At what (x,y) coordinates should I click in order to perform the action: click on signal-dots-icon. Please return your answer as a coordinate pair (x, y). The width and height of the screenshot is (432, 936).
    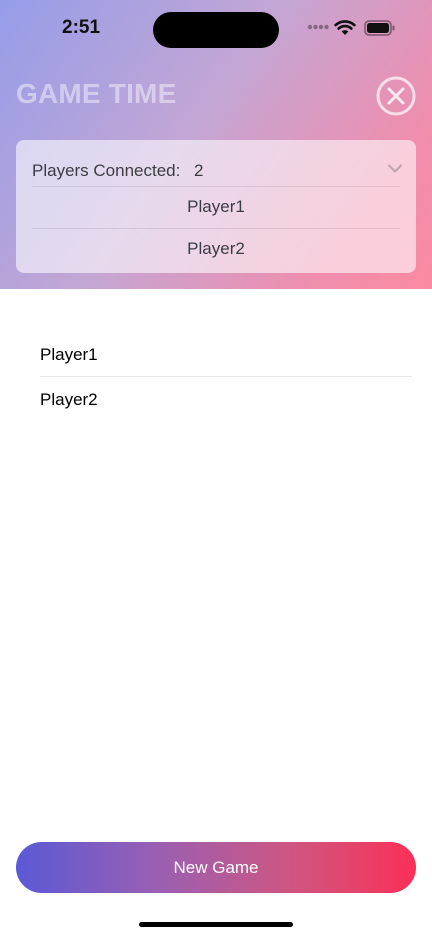
    Looking at the image, I should click on (318, 27).